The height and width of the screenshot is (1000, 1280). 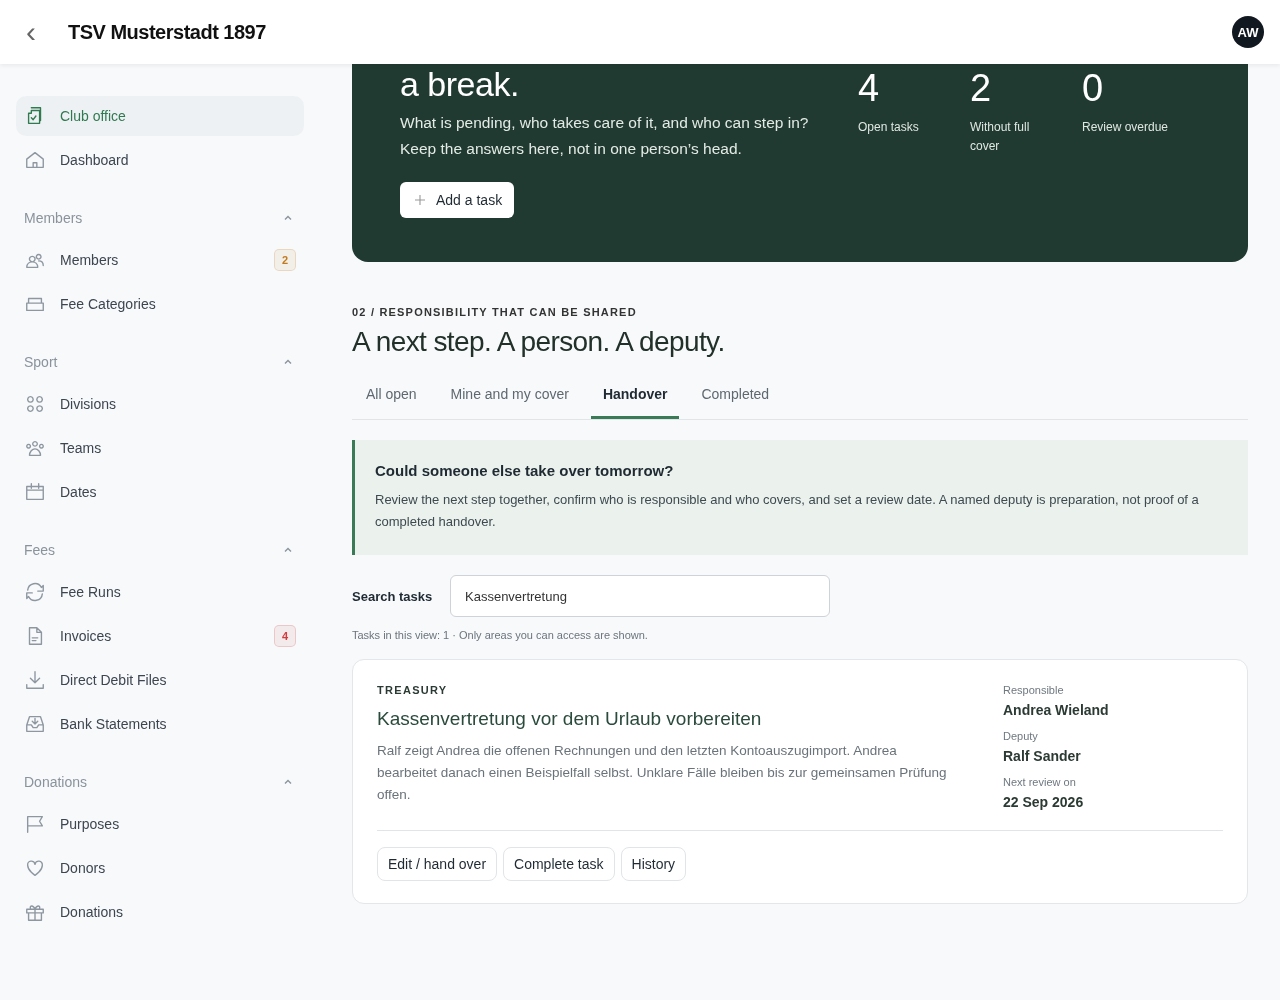 What do you see at coordinates (457, 200) in the screenshot?
I see `add-task-button: Add a task` at bounding box center [457, 200].